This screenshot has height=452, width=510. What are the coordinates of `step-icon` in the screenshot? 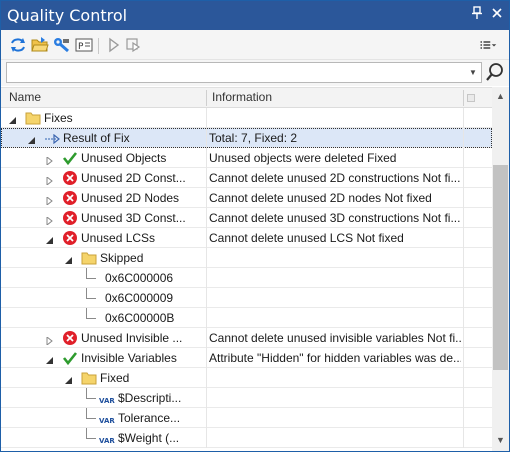 It's located at (134, 45).